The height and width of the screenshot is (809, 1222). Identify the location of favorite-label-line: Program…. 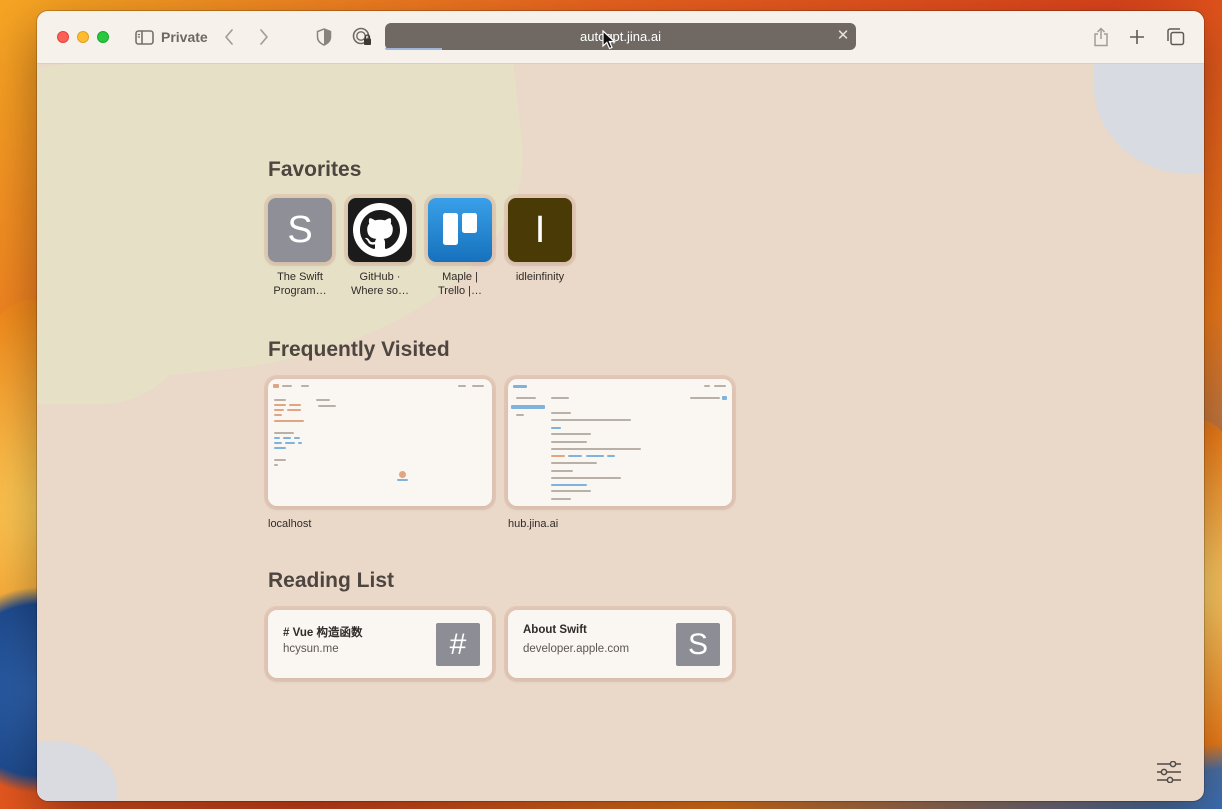
(300, 291).